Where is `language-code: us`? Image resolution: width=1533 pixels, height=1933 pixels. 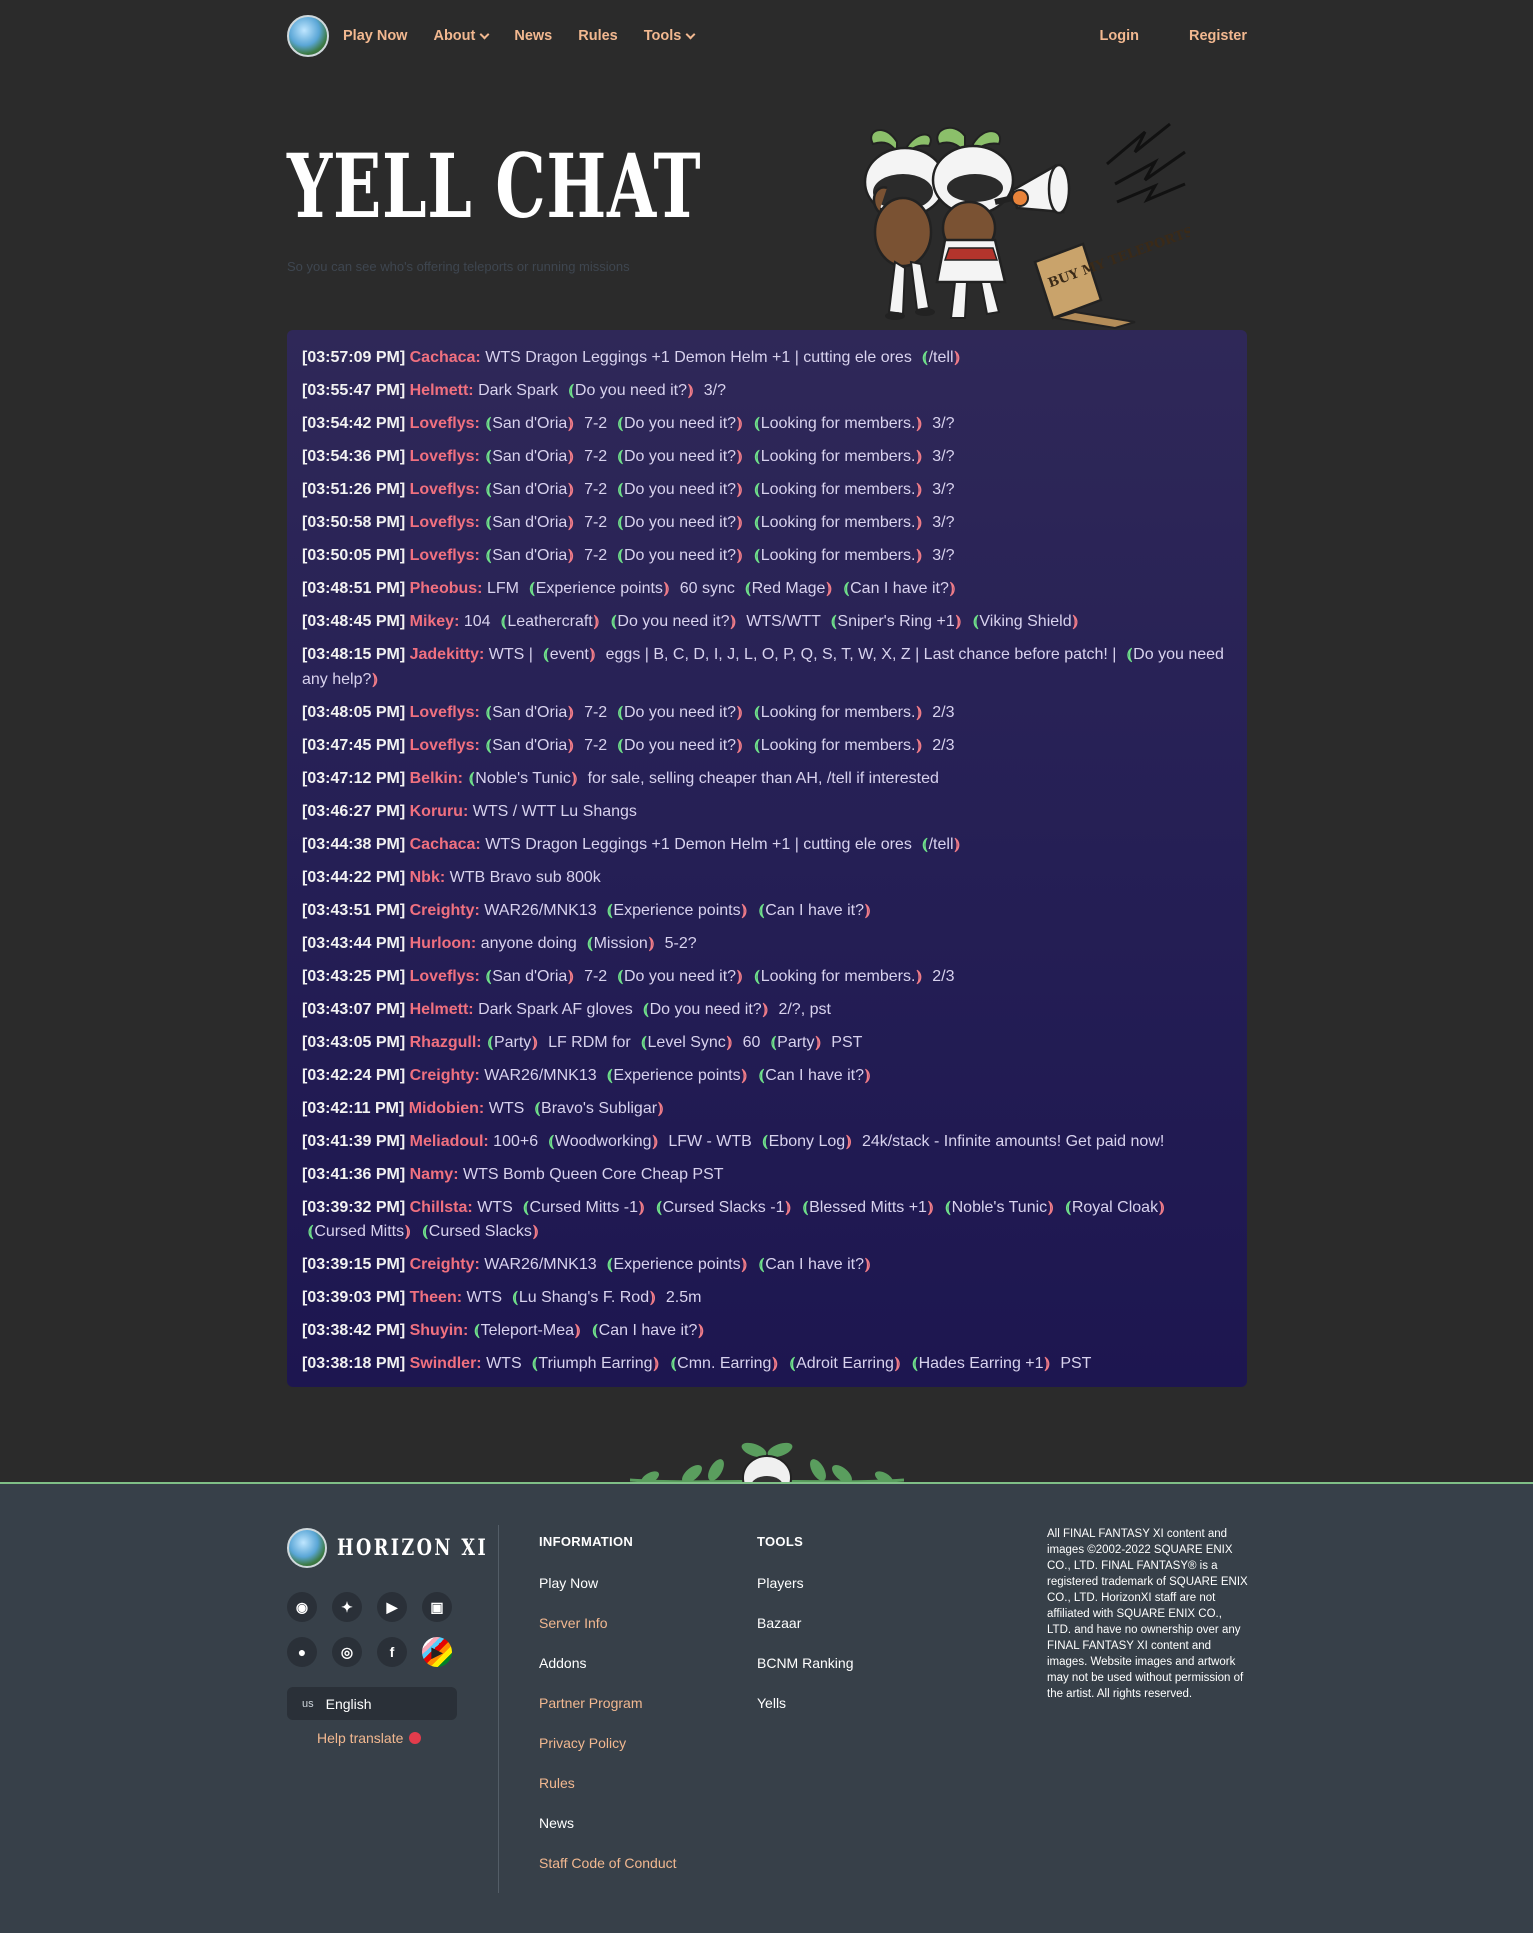
language-code: us is located at coordinates (308, 1703).